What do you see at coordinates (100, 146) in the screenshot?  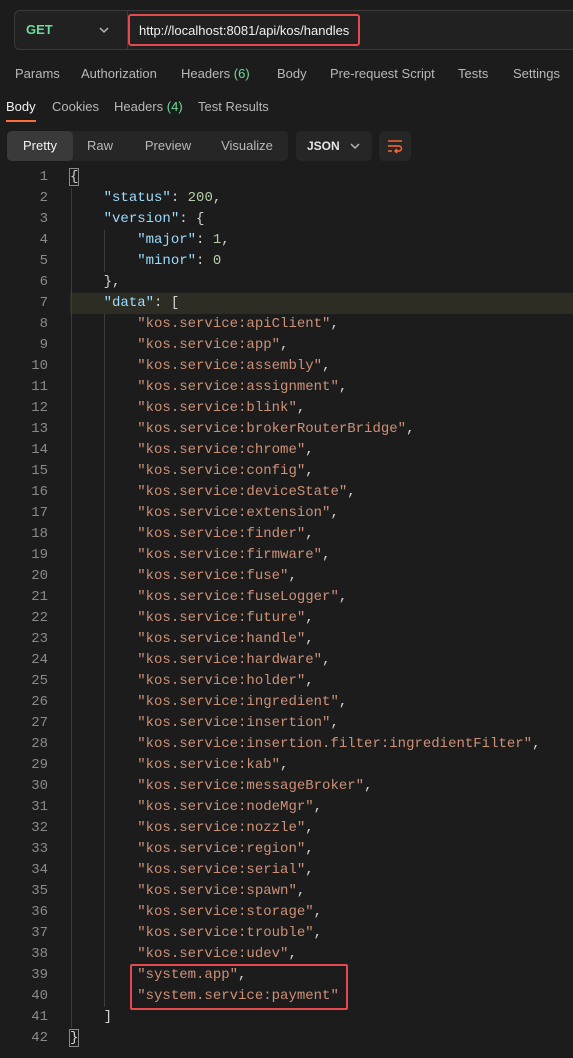 I see `view-raw-button: Raw` at bounding box center [100, 146].